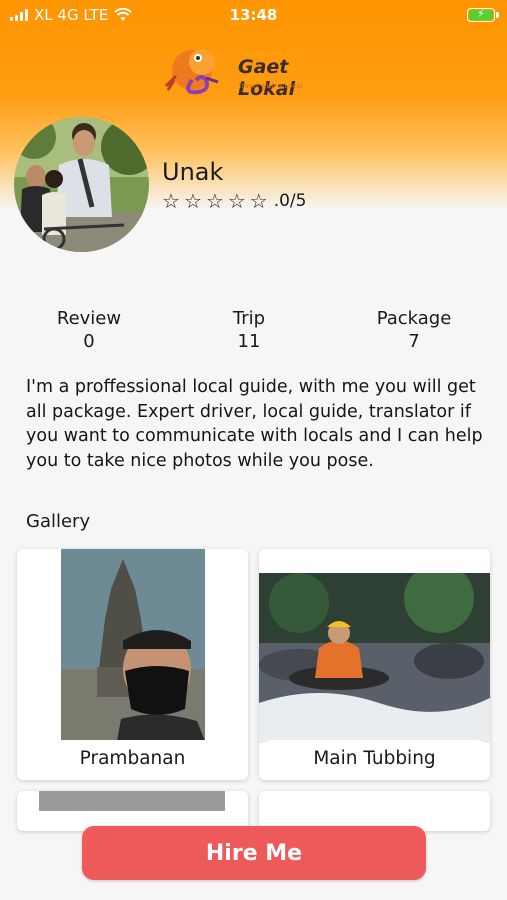  I want to click on app-logo: Gaet Lokal Travel with a Local, so click(257, 70).